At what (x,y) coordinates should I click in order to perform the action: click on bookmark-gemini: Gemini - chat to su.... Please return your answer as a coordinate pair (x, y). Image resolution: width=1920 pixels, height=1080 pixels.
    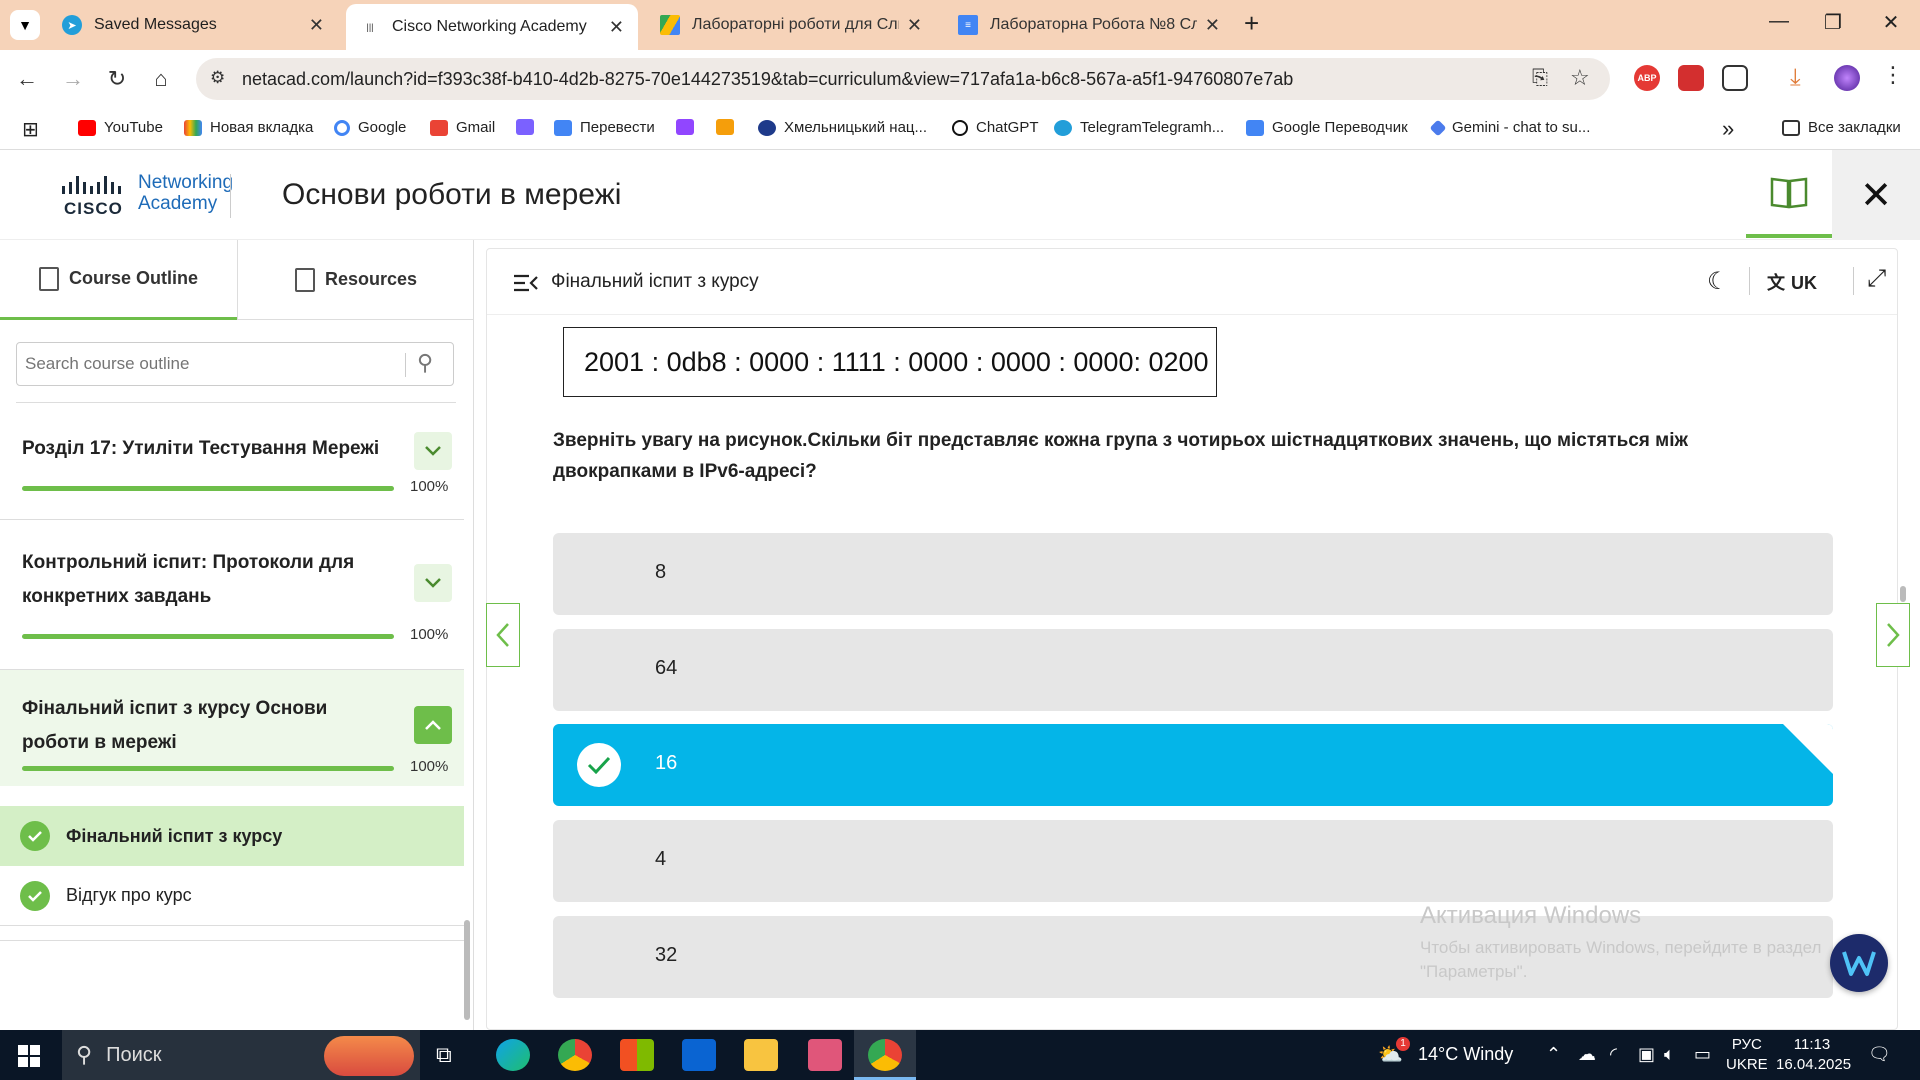
    Looking at the image, I should click on (1509, 127).